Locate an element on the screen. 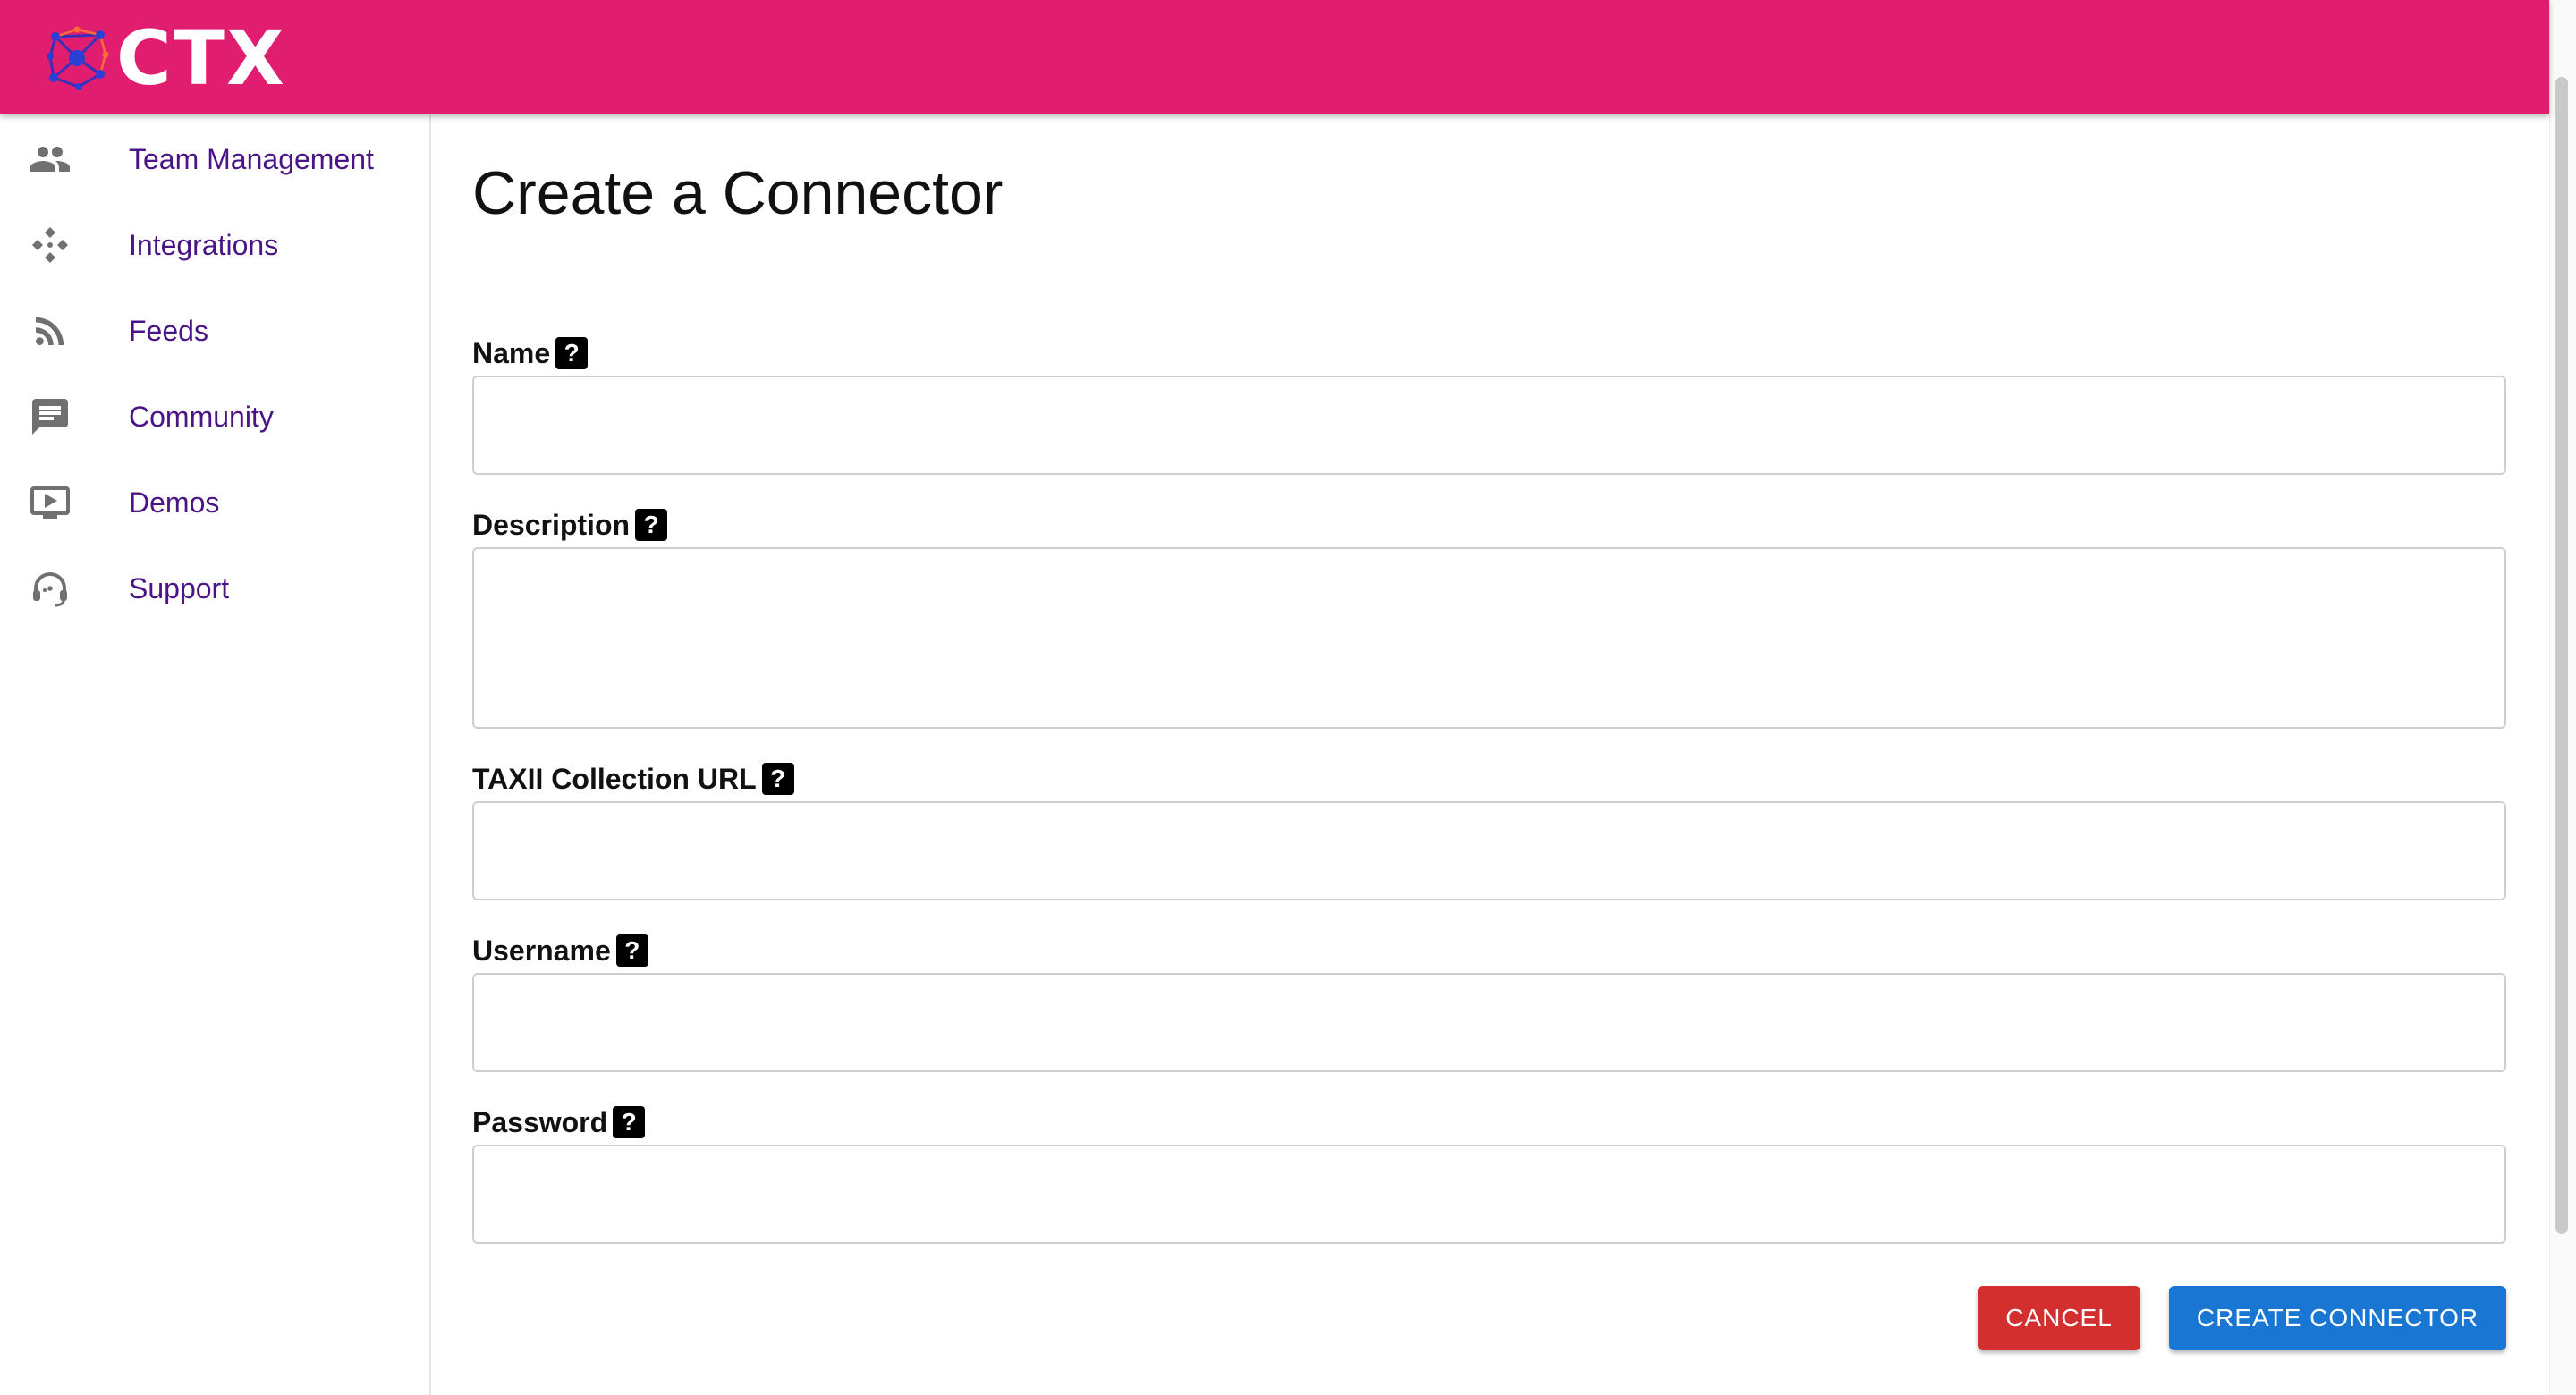  sidebar-item-team-management: Team Management is located at coordinates (214, 159).